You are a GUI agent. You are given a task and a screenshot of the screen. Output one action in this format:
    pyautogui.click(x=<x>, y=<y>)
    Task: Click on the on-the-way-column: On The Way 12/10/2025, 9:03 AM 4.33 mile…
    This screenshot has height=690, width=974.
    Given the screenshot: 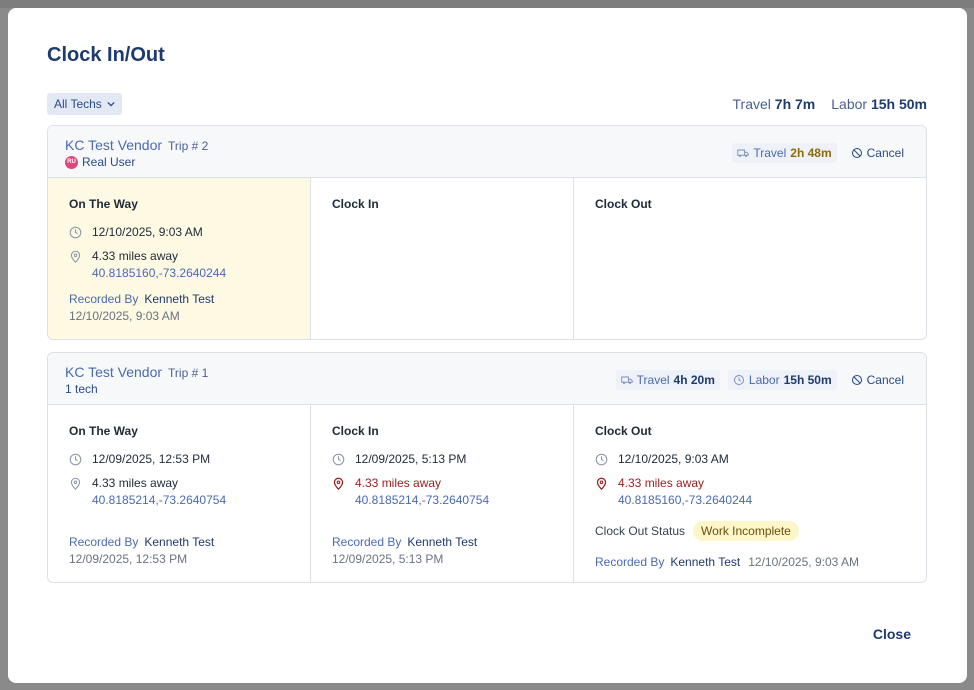 What is the action you would take?
    pyautogui.click(x=179, y=258)
    